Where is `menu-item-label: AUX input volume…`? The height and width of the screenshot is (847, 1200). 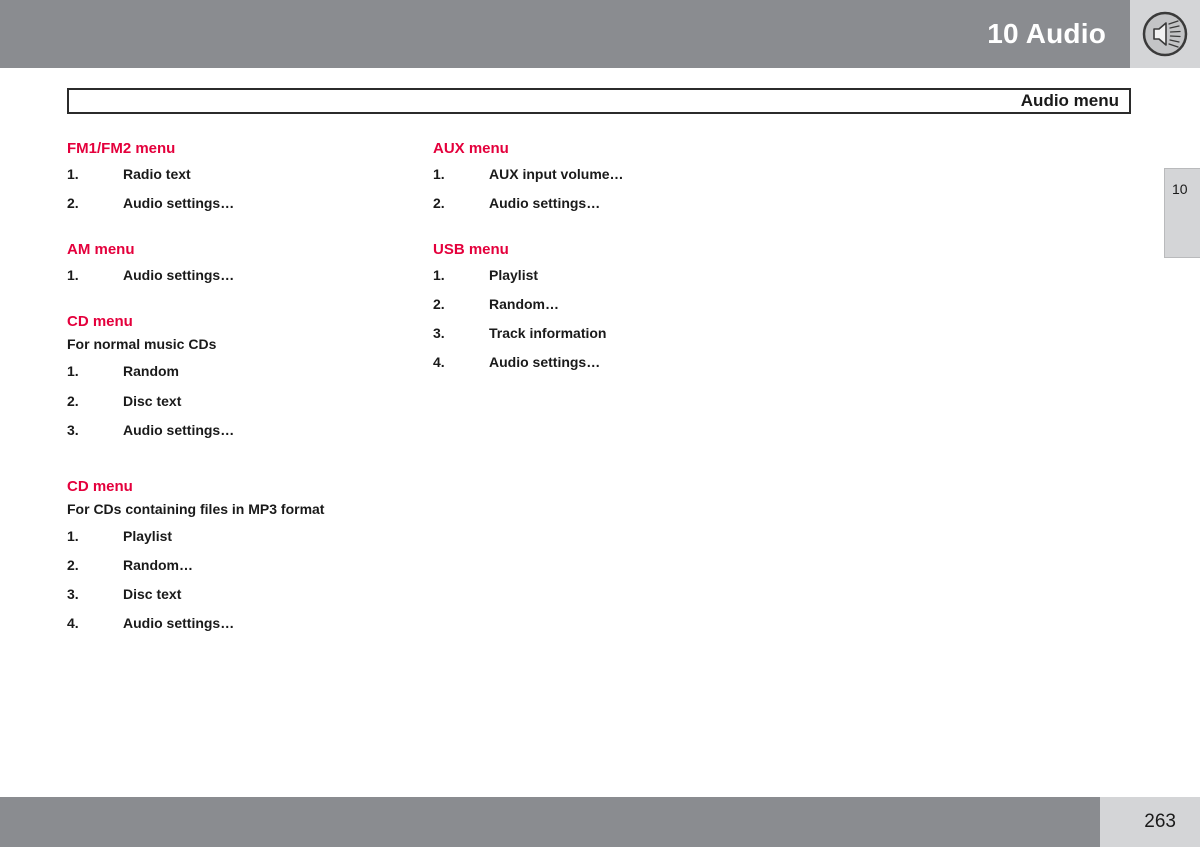 menu-item-label: AUX input volume… is located at coordinates (556, 174).